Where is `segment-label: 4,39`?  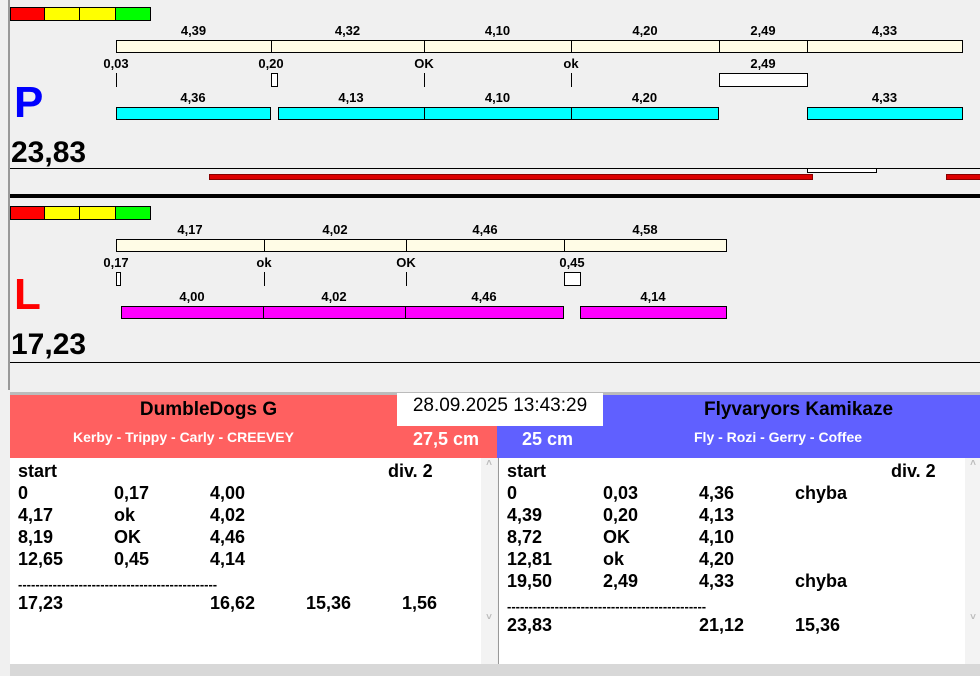 segment-label: 4,39 is located at coordinates (193, 30).